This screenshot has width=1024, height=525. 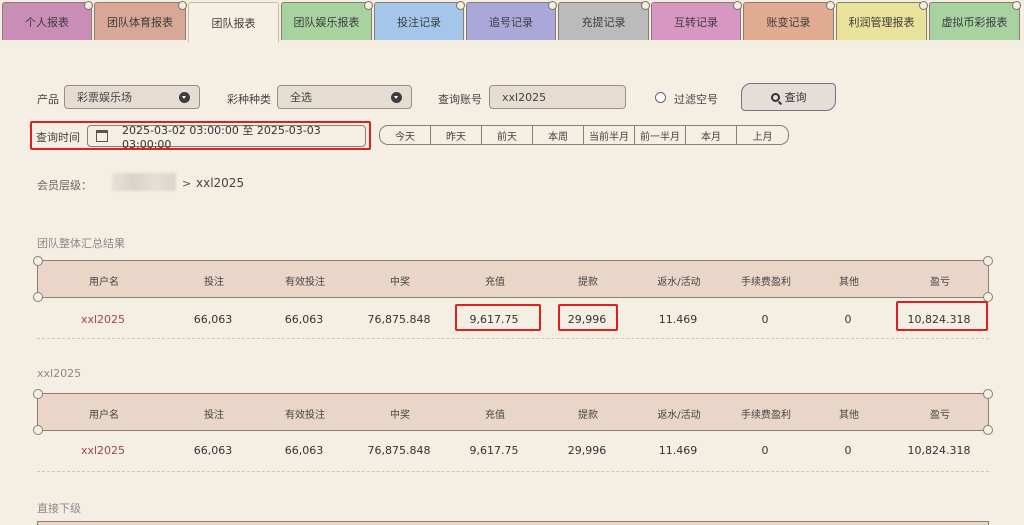 I want to click on quick-range-yesterday: 昨天, so click(x=456, y=135).